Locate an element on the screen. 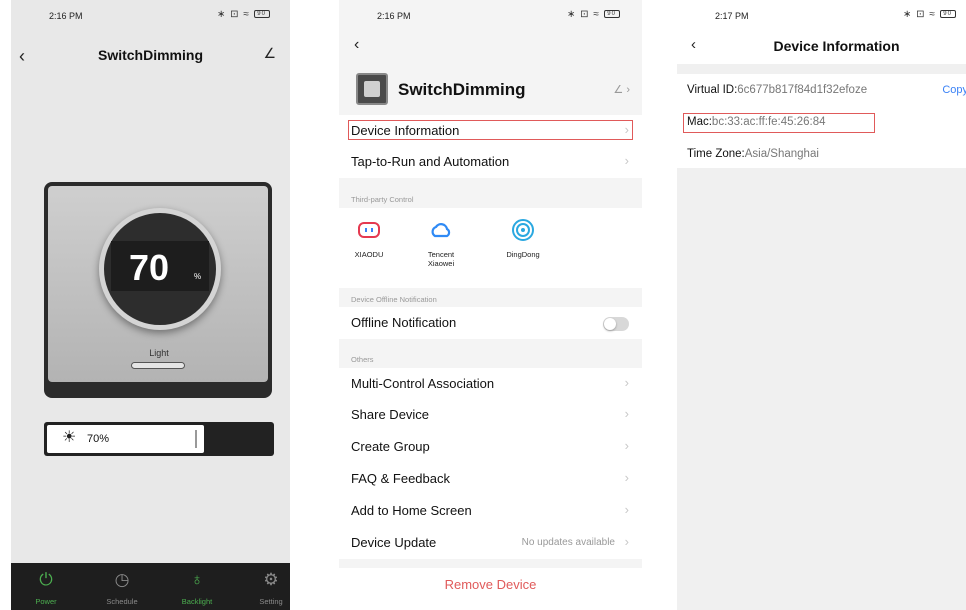 This screenshot has height=610, width=966. multi-control-row: Multi-Control Association › is located at coordinates (490, 384).